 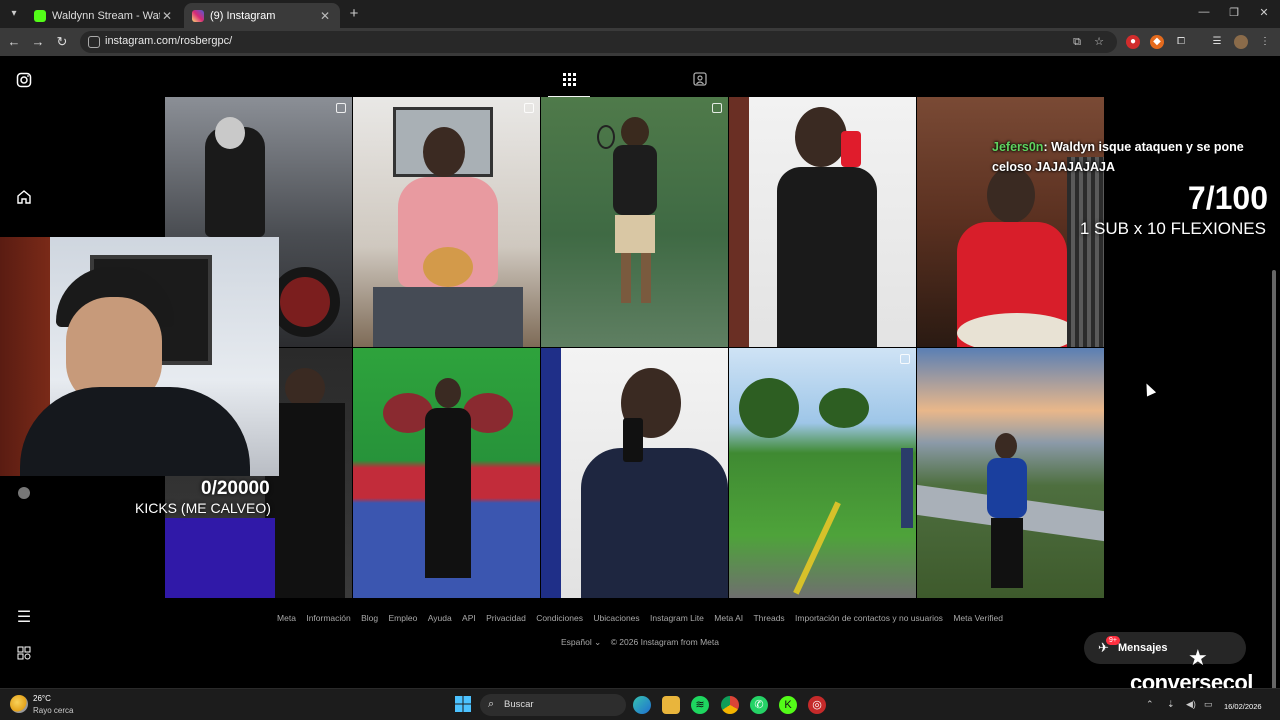 What do you see at coordinates (24, 199) in the screenshot?
I see `home-icon` at bounding box center [24, 199].